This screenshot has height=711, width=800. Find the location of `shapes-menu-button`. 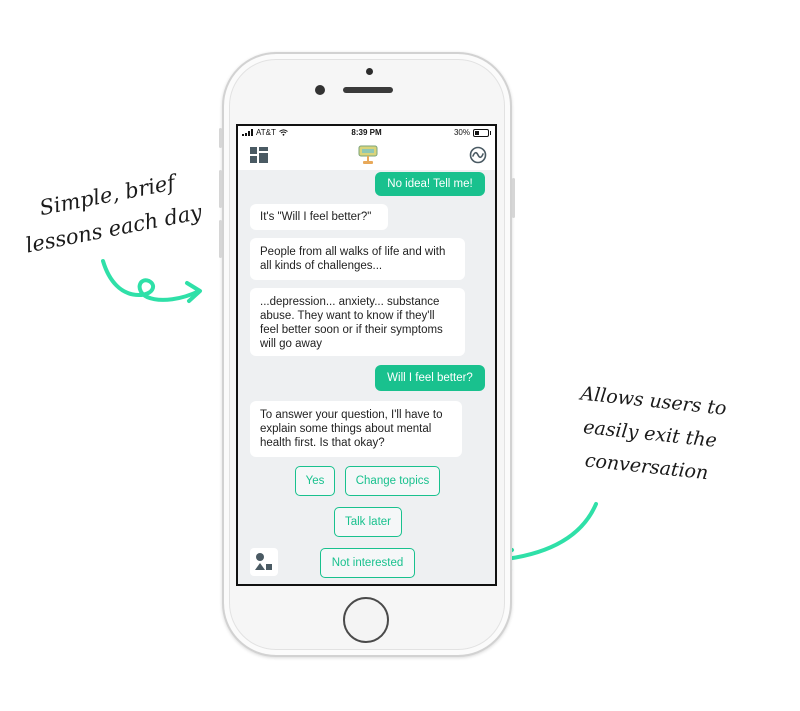

shapes-menu-button is located at coordinates (264, 562).